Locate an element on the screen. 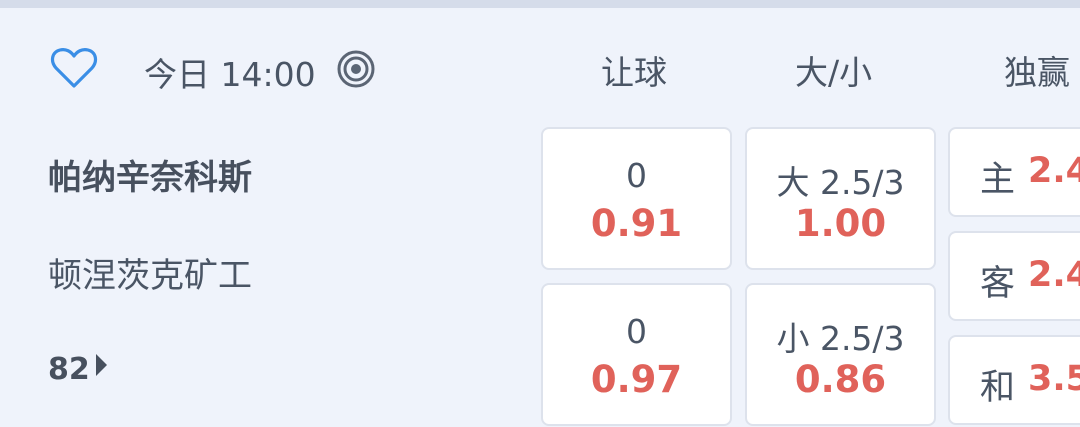 The image size is (1080, 427). handicap-away-odds: 0.97 is located at coordinates (636, 379).